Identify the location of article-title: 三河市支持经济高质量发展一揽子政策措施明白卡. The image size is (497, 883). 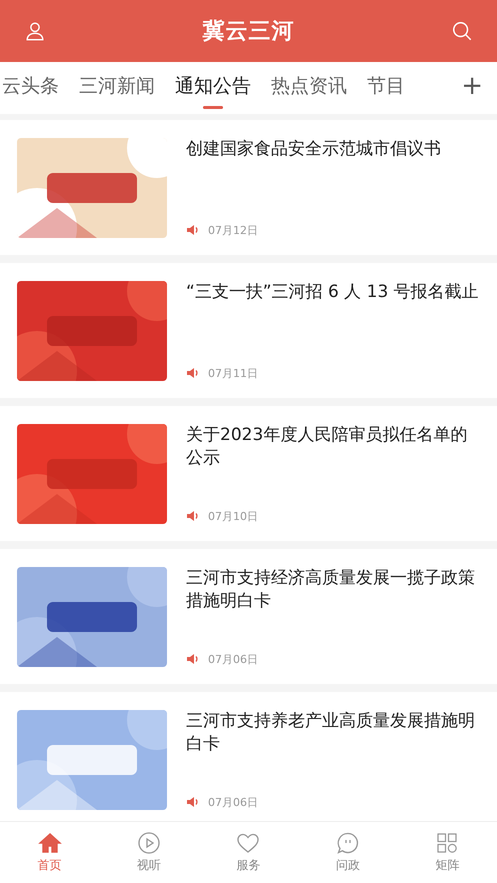
(331, 589).